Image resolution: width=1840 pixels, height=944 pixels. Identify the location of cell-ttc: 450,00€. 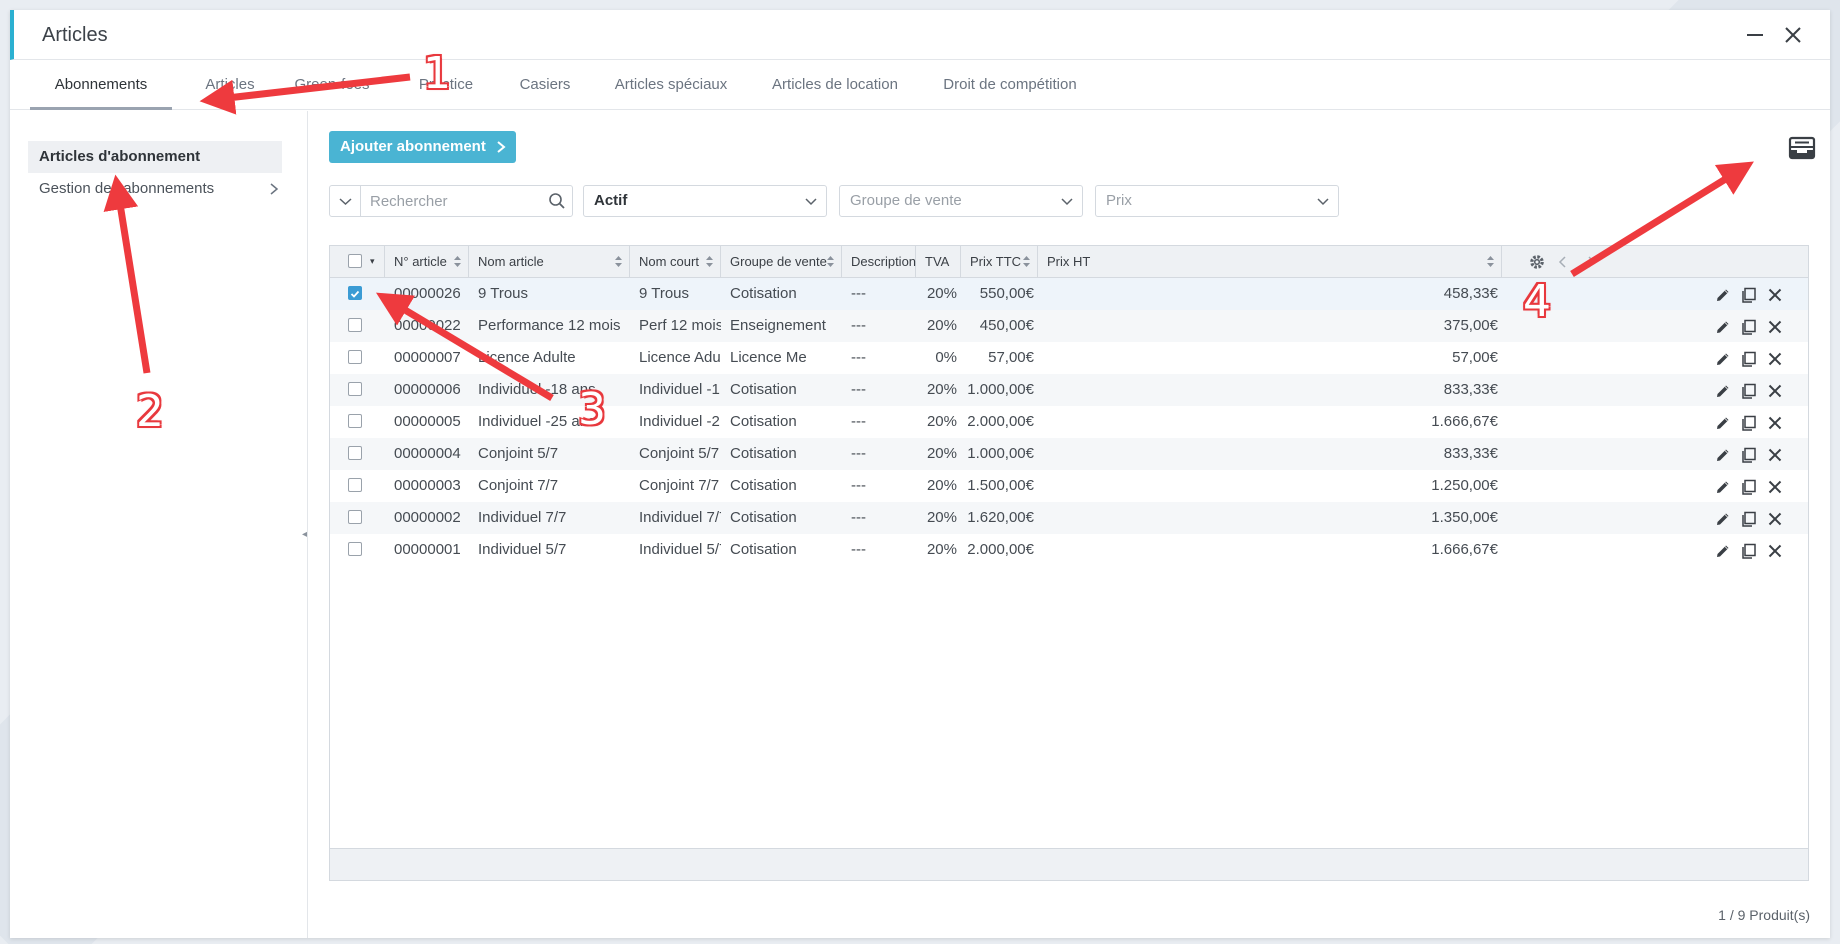
(1006, 325).